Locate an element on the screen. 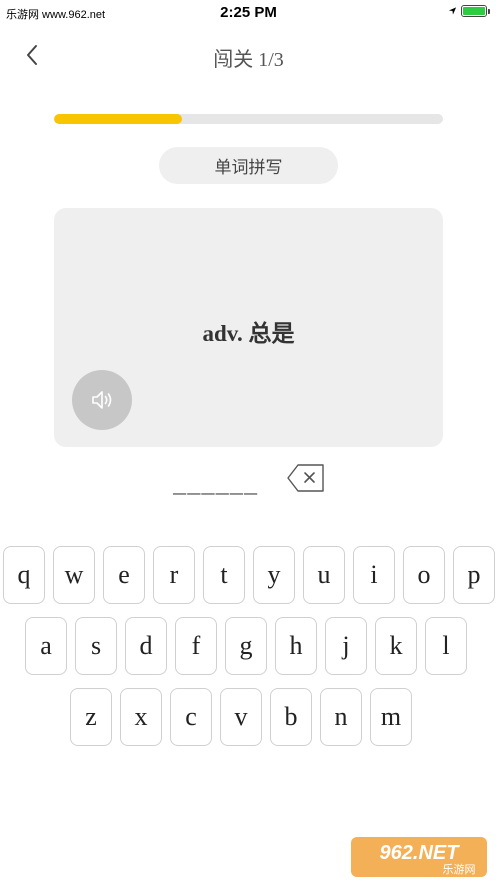 This screenshot has height=884, width=497. key-b: b is located at coordinates (291, 717).